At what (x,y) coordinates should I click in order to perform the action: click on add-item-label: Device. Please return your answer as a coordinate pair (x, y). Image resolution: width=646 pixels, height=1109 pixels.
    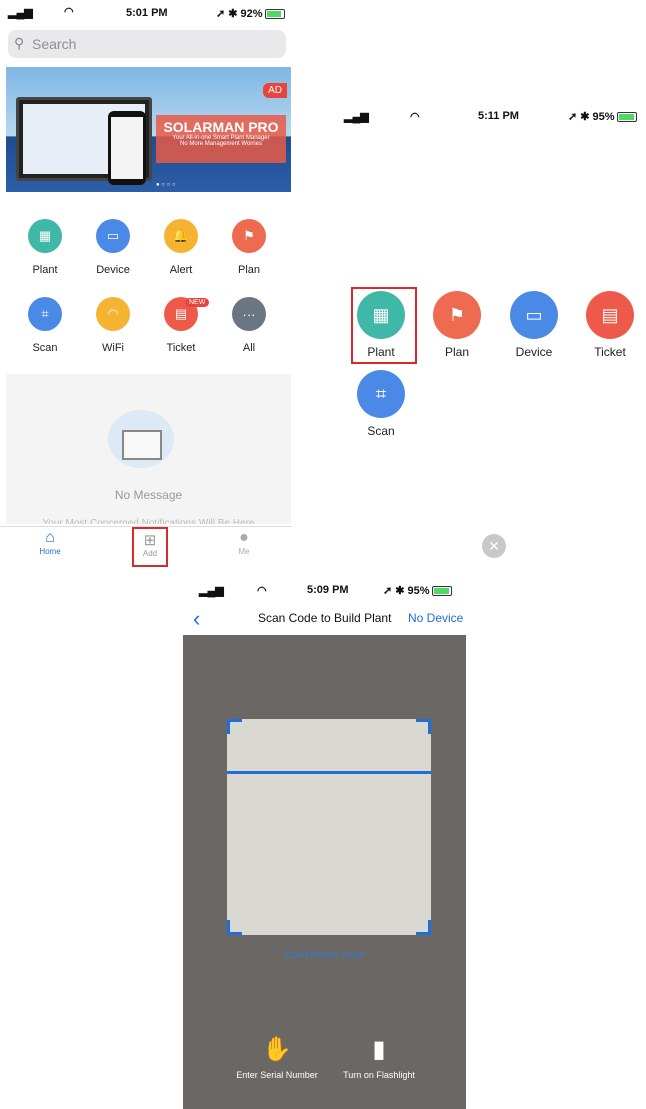
    Looking at the image, I should click on (534, 352).